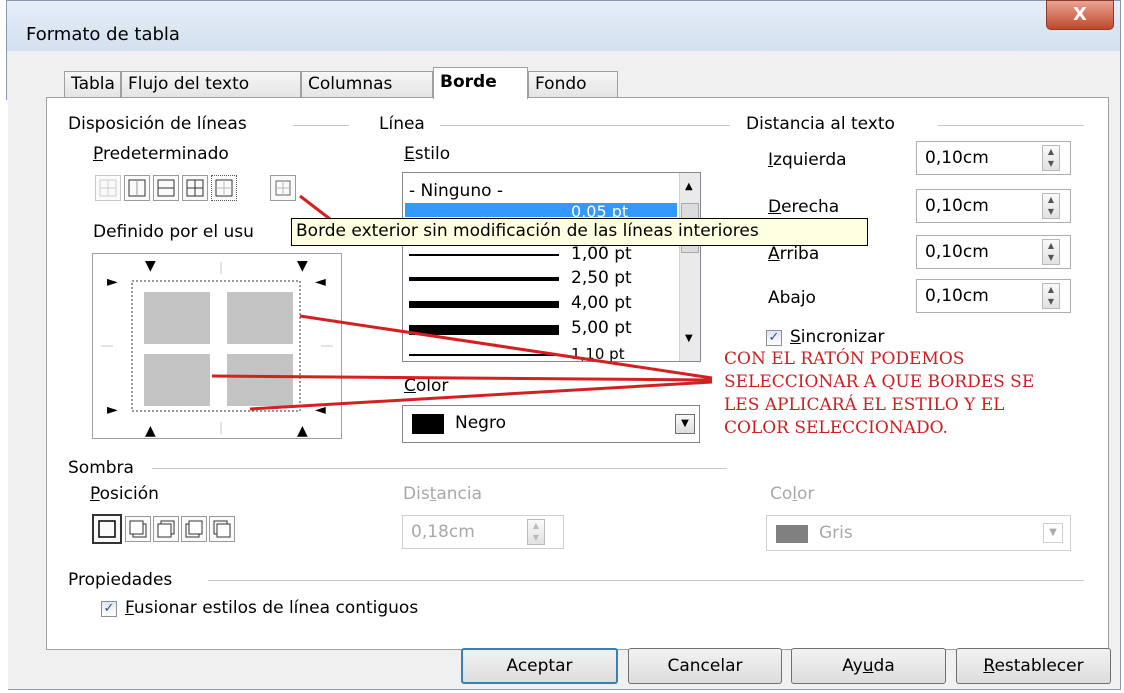  I want to click on list-item: 1,10 pt, so click(598, 353).